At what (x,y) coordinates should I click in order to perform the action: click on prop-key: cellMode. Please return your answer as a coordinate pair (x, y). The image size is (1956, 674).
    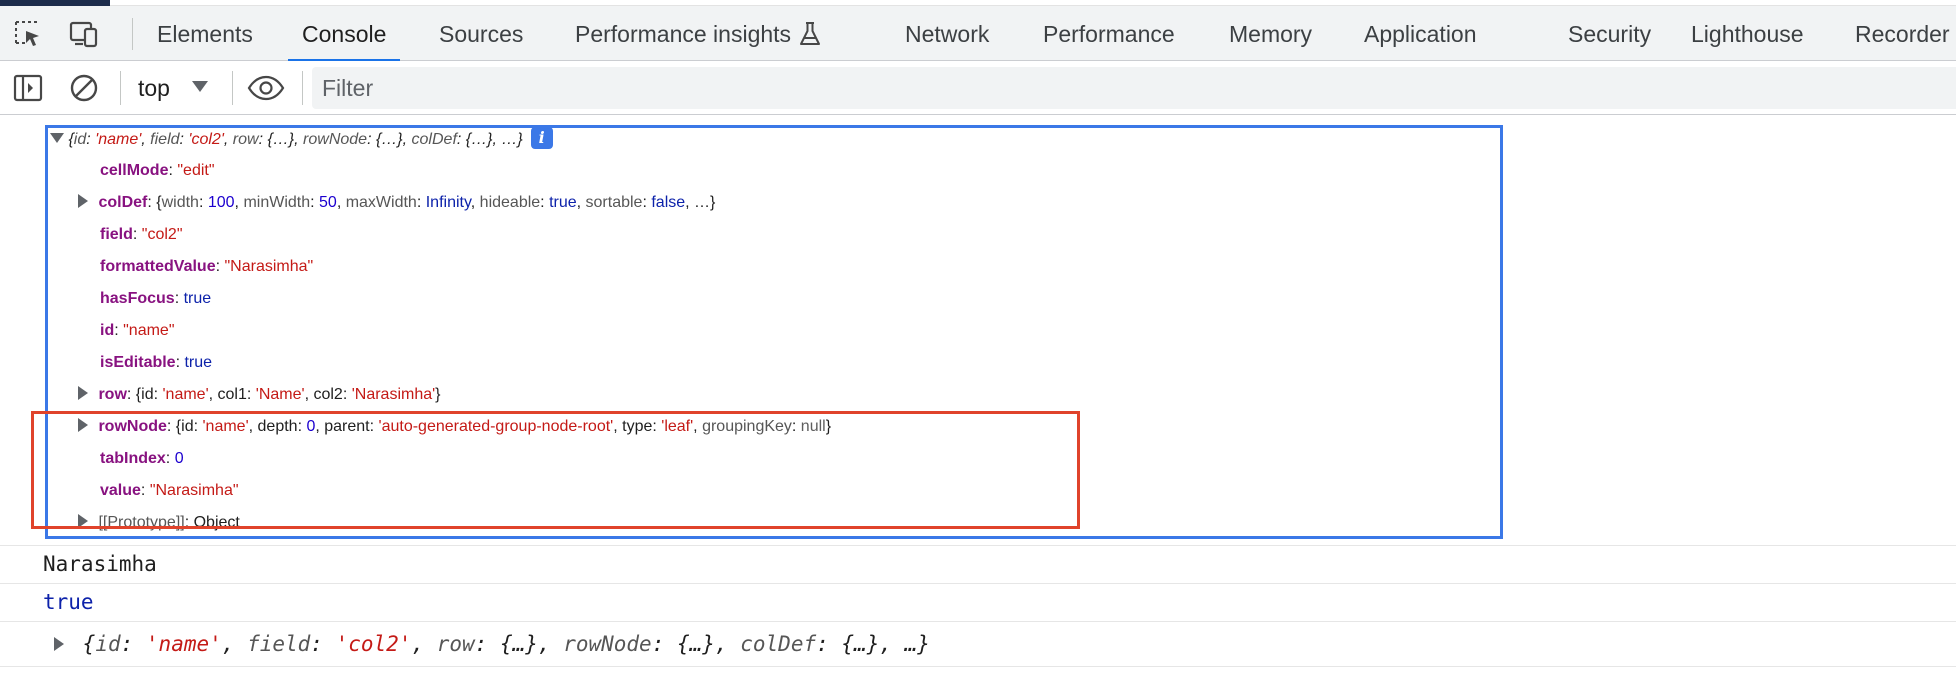
    Looking at the image, I should click on (134, 170).